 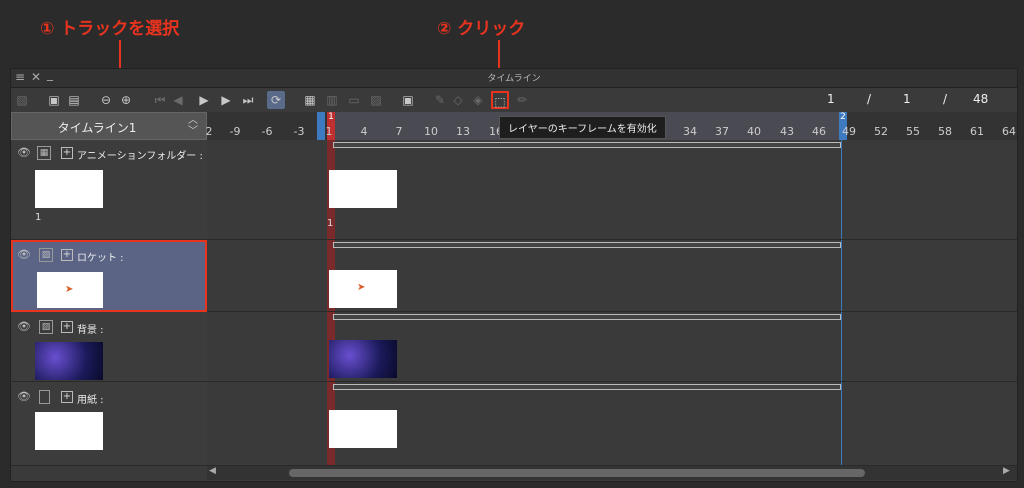 What do you see at coordinates (364, 131) in the screenshot?
I see `ruler-tick-label: 4` at bounding box center [364, 131].